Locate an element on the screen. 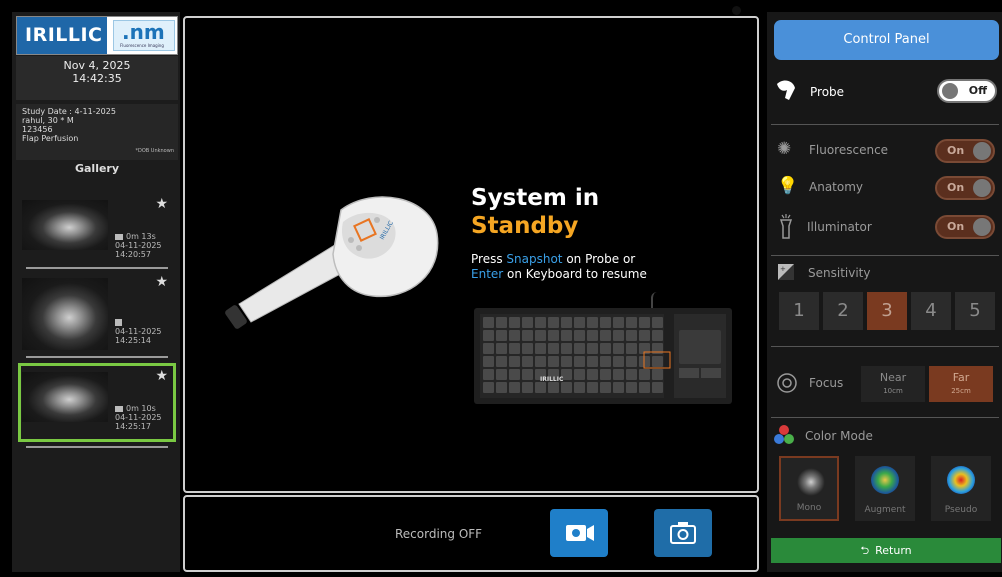 The height and width of the screenshot is (577, 1002). fluorescence-toggle: On is located at coordinates (965, 151).